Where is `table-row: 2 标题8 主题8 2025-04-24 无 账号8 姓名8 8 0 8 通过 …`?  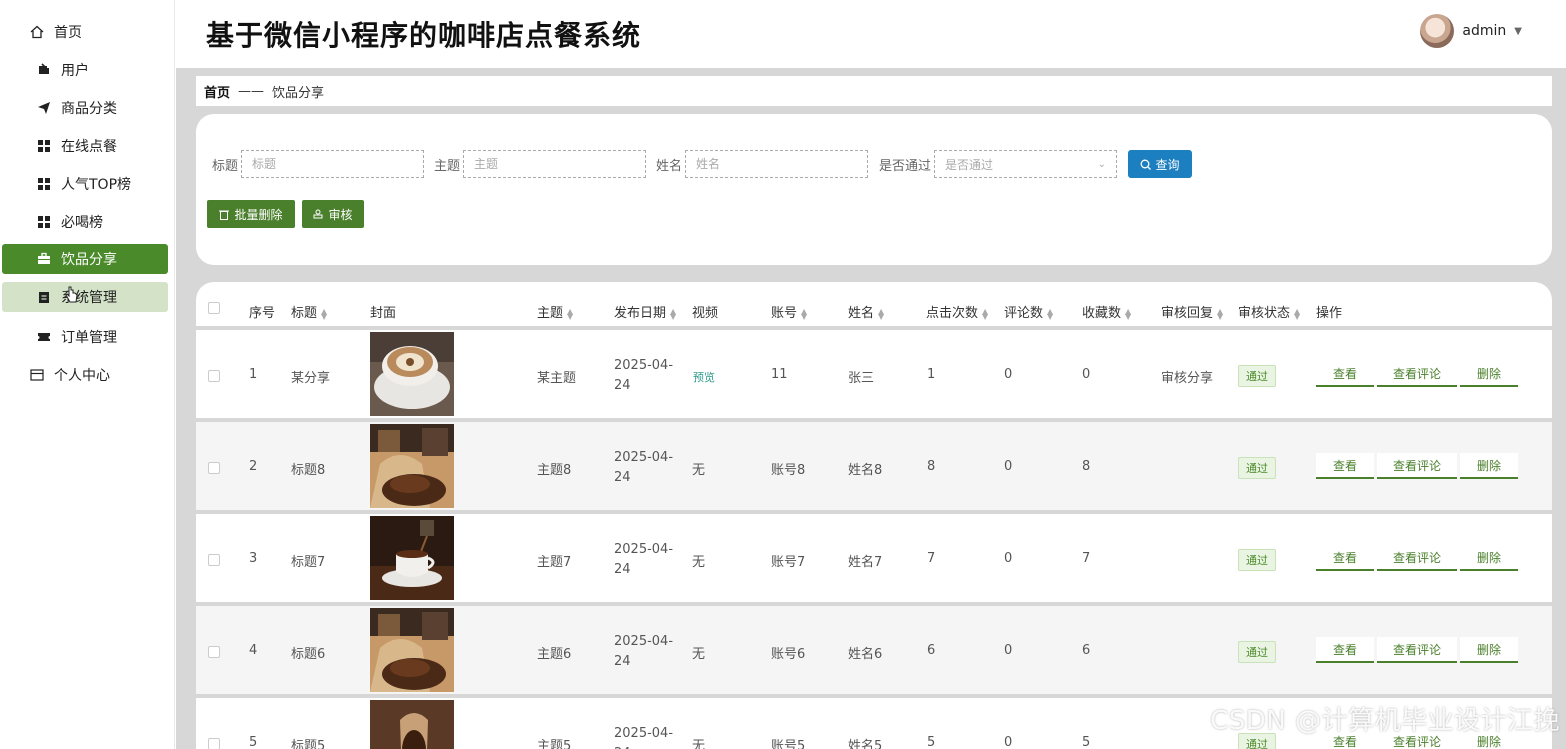 table-row: 2 标题8 主题8 2025-04-24 无 账号8 姓名8 8 0 8 通过 … is located at coordinates (874, 466).